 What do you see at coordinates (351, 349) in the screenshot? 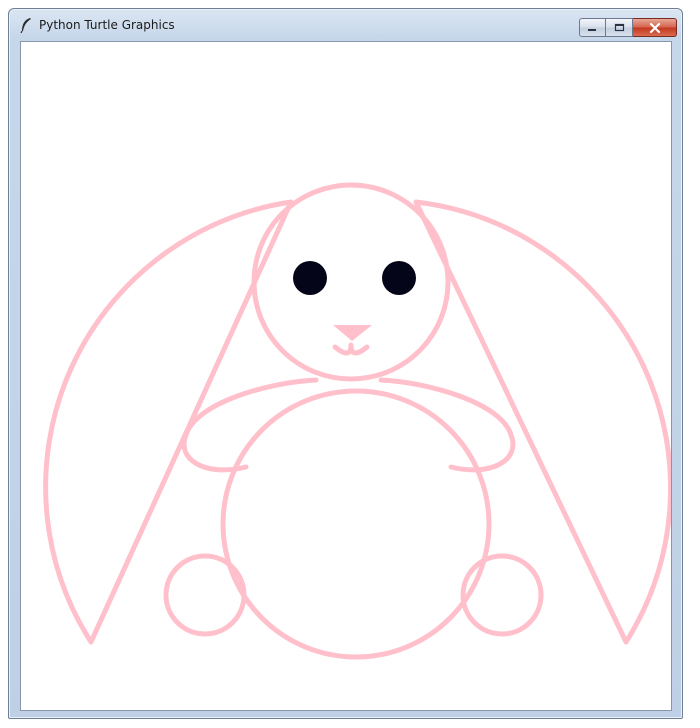
I see `mouth` at bounding box center [351, 349].